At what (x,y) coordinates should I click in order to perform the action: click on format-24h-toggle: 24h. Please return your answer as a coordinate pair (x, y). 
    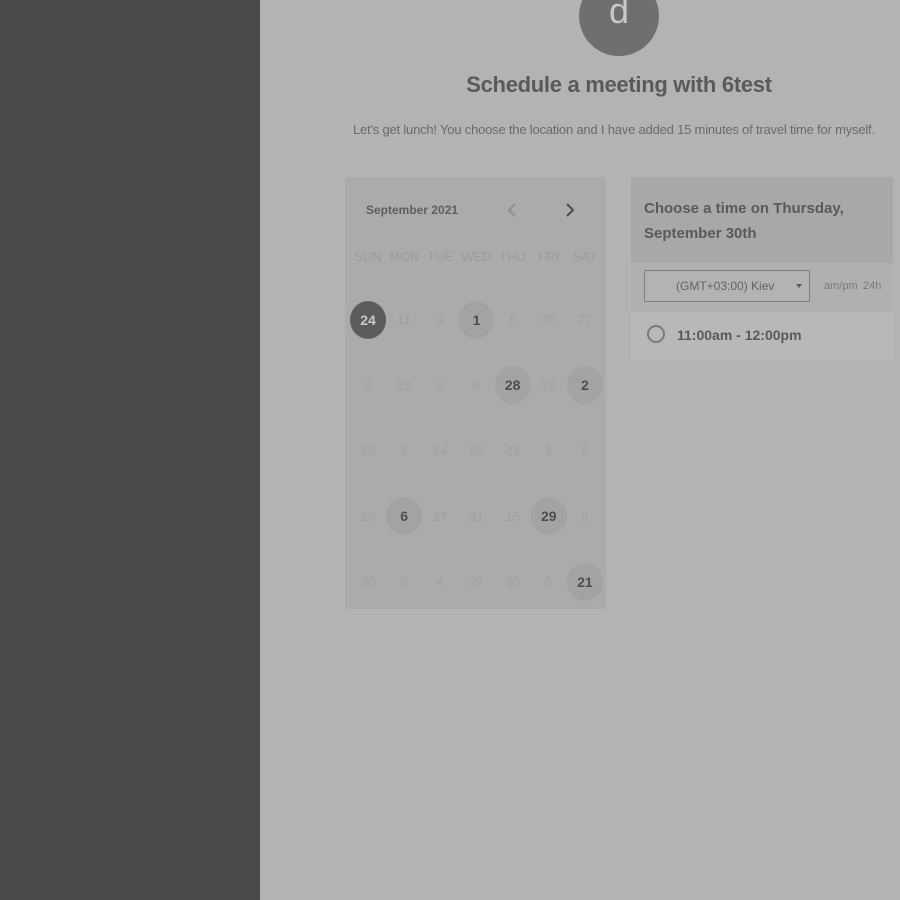
    Looking at the image, I should click on (872, 286).